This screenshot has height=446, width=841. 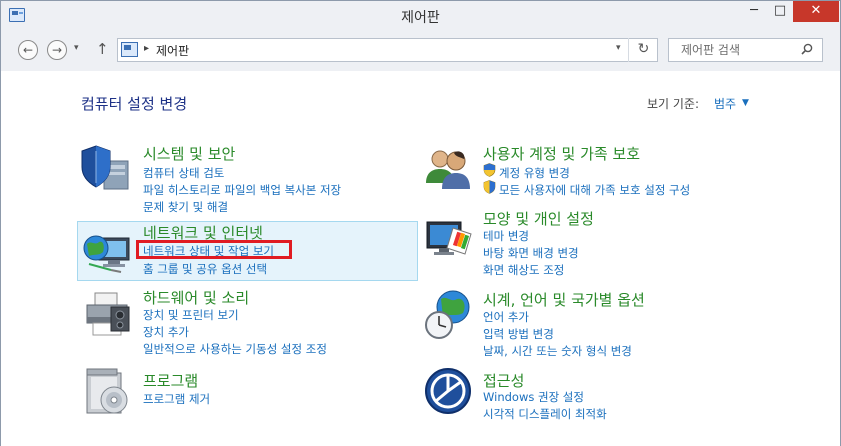 I want to click on view-by-dropdown: 범주, so click(x=725, y=103).